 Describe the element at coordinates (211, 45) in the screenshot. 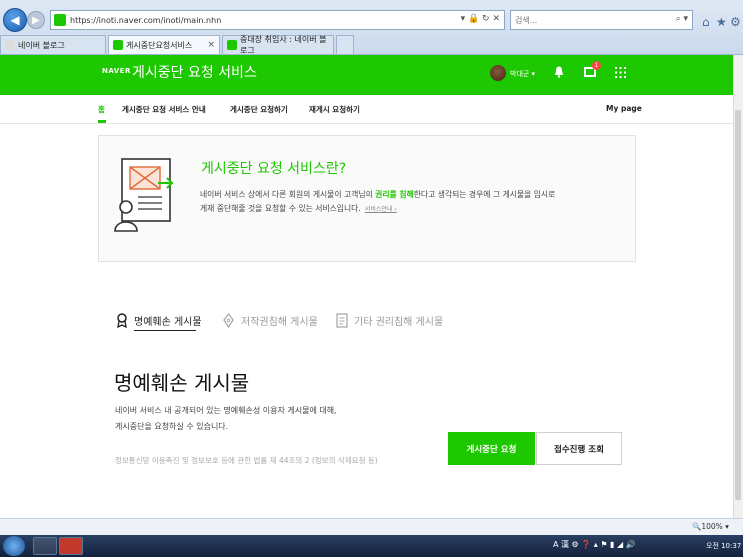

I see `close-tab-icon: ×` at that location.